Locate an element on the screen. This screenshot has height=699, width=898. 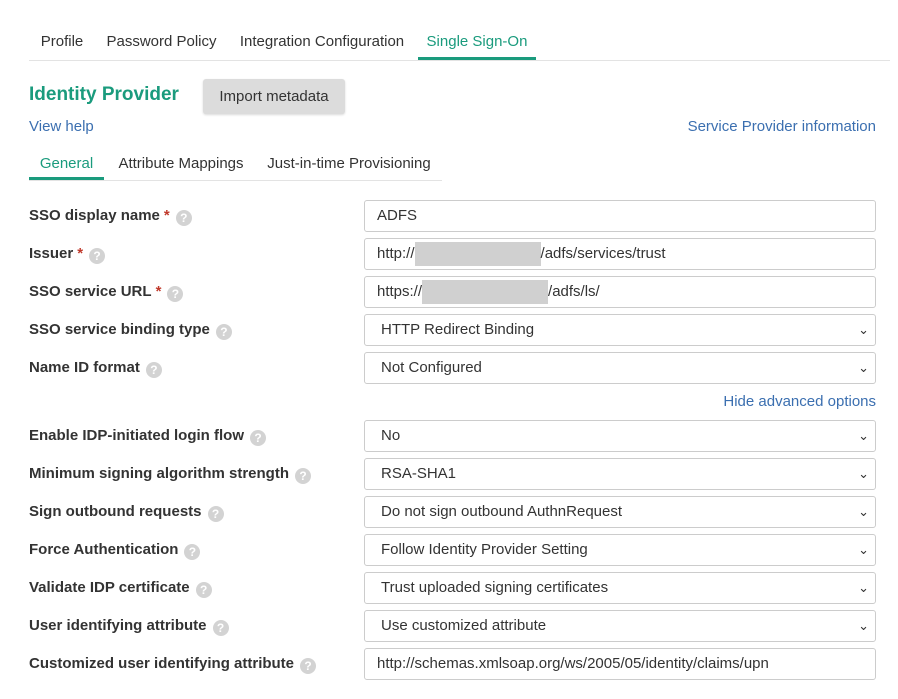
sign-outbound-select: Do not sign outbound AuthnRequest ⌄ is located at coordinates (620, 512).